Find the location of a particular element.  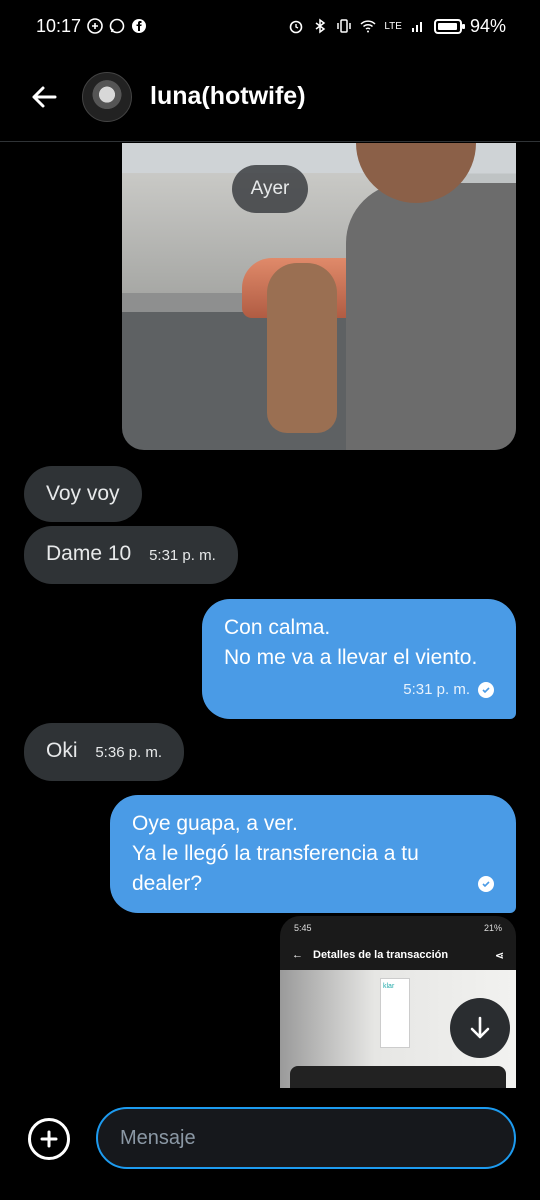

message-text: Voy voy is located at coordinates (83, 493).